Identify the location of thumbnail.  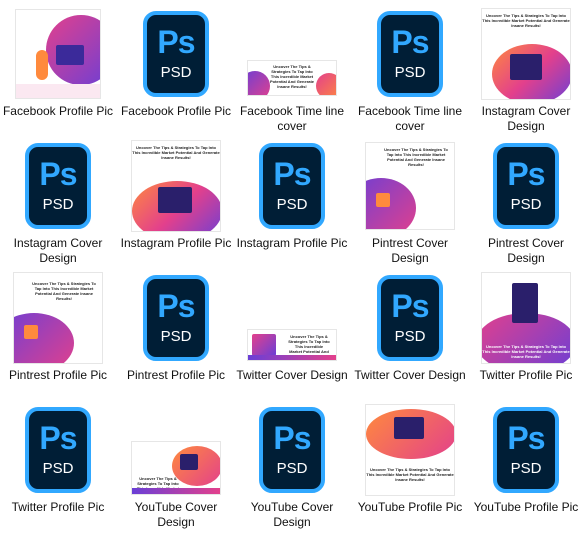
(58, 54).